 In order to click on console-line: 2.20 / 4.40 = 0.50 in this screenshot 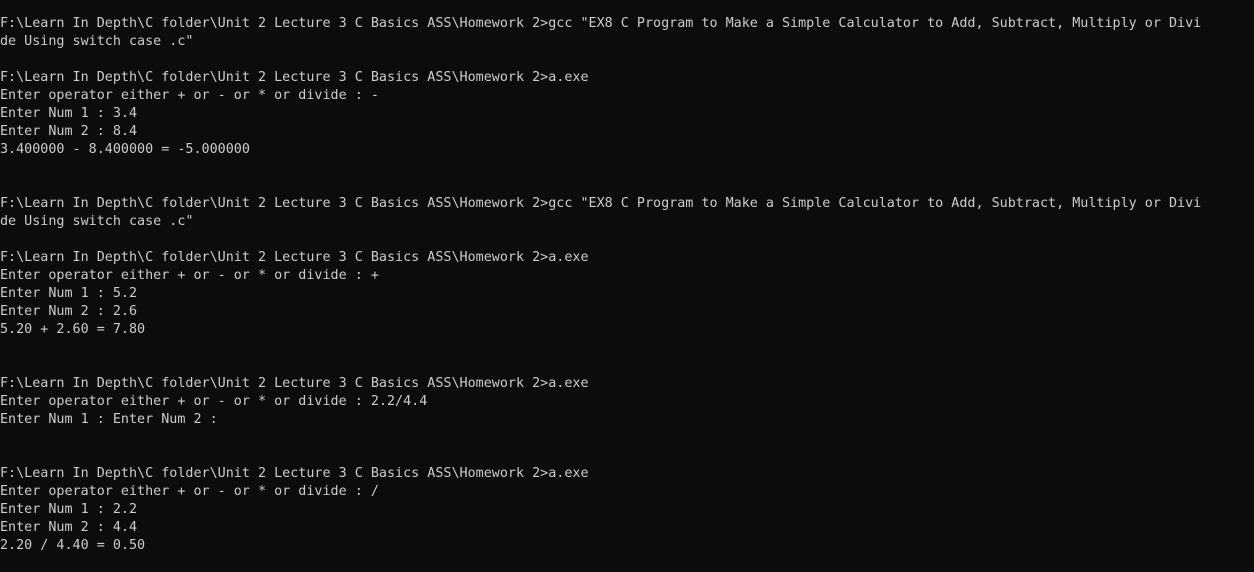, I will do `click(73, 545)`.